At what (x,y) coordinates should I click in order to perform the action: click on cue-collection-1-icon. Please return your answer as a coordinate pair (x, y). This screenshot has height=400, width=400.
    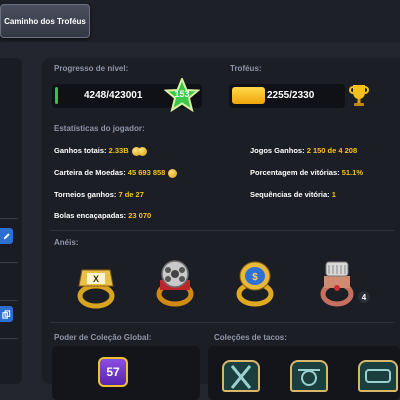
    Looking at the image, I should click on (241, 376).